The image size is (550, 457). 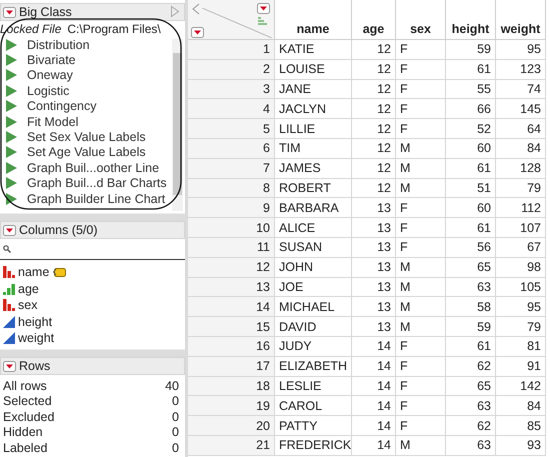 I want to click on column-item: name, so click(x=92, y=272).